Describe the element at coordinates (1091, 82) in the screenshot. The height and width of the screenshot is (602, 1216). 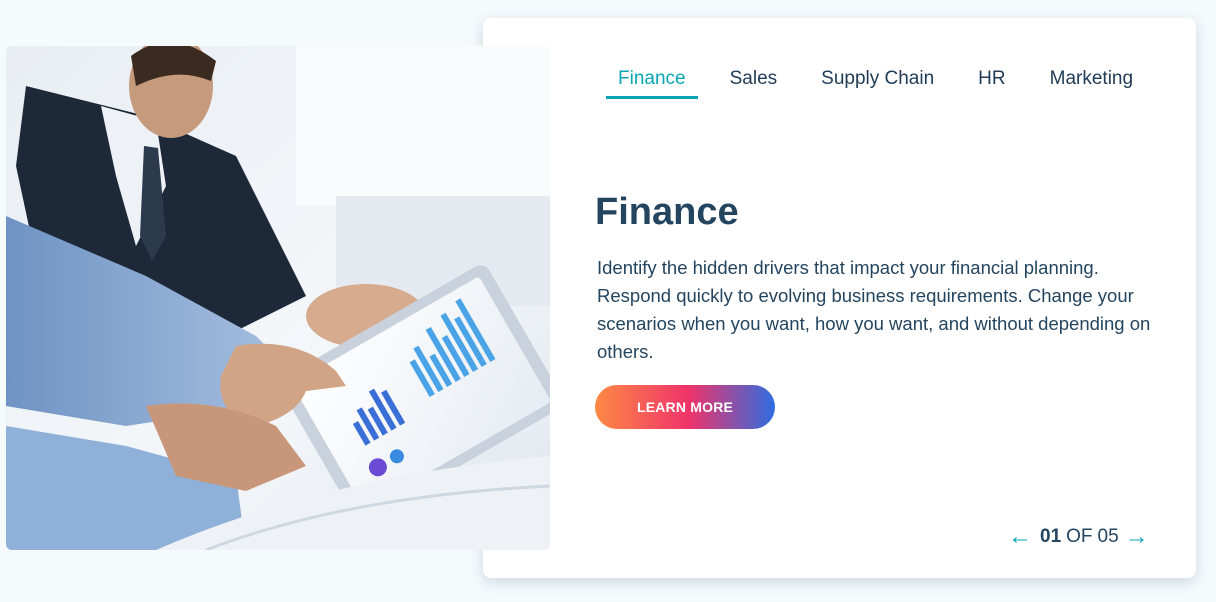
I see `tab-marketing: Marketing` at that location.